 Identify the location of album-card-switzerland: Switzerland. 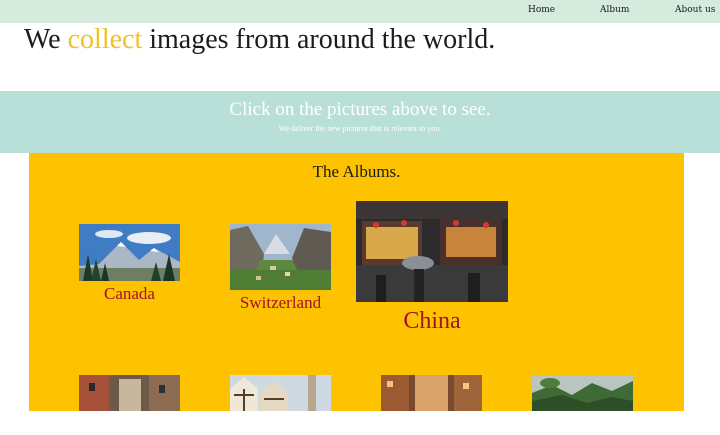
(280, 270).